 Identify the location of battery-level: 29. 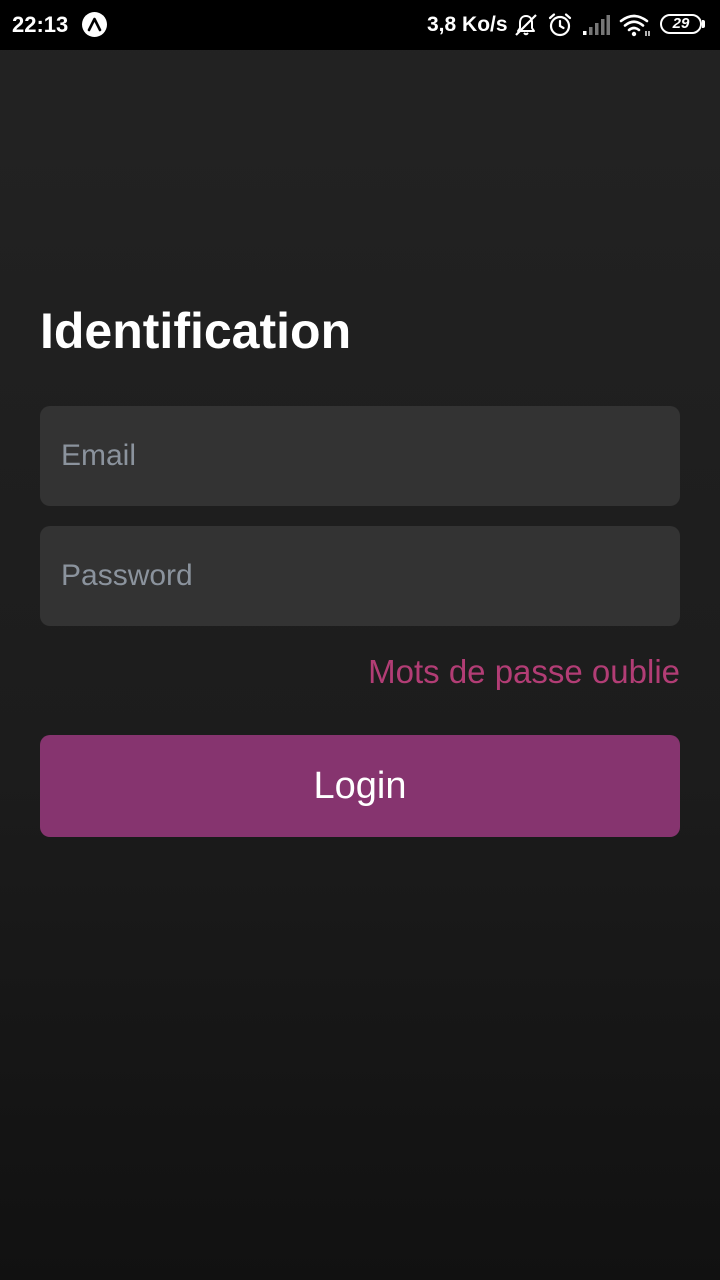
(681, 23).